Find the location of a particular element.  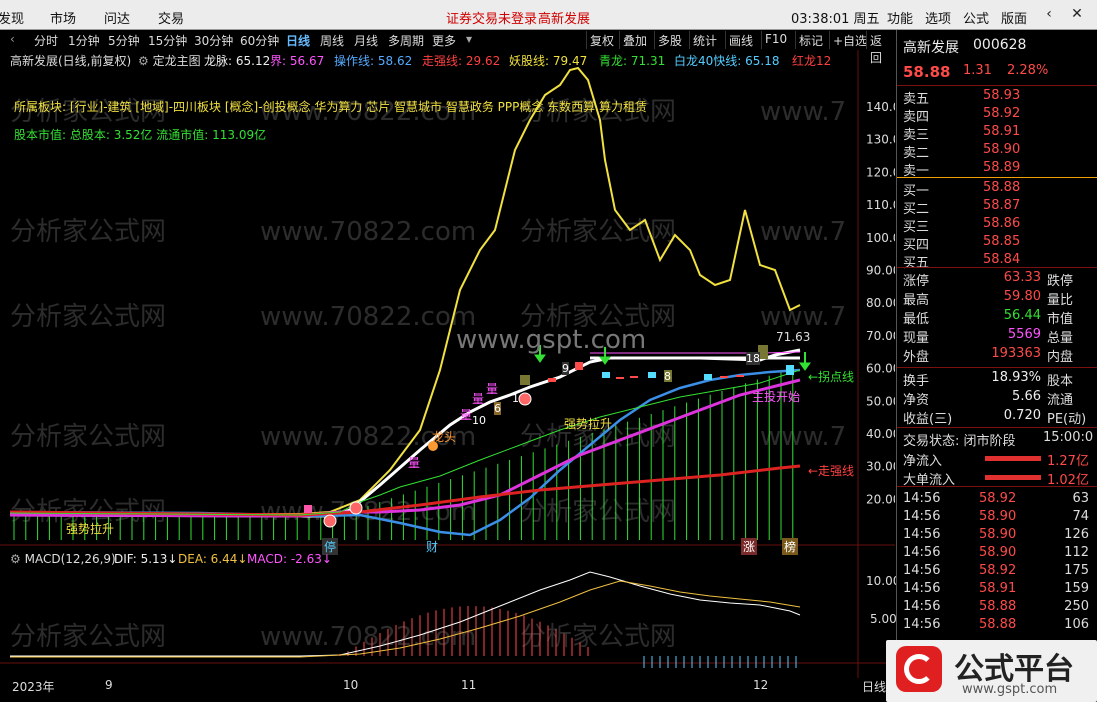

price-axis-label: 80.00 is located at coordinates (880, 303).